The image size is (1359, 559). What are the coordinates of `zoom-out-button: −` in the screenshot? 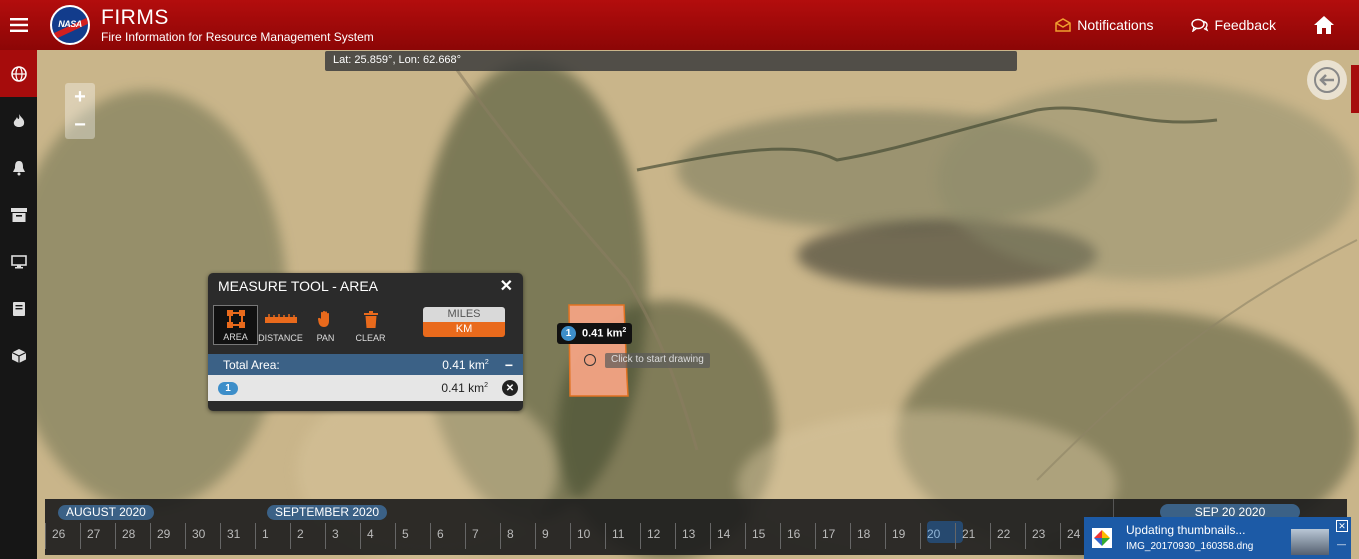 It's located at (80, 125).